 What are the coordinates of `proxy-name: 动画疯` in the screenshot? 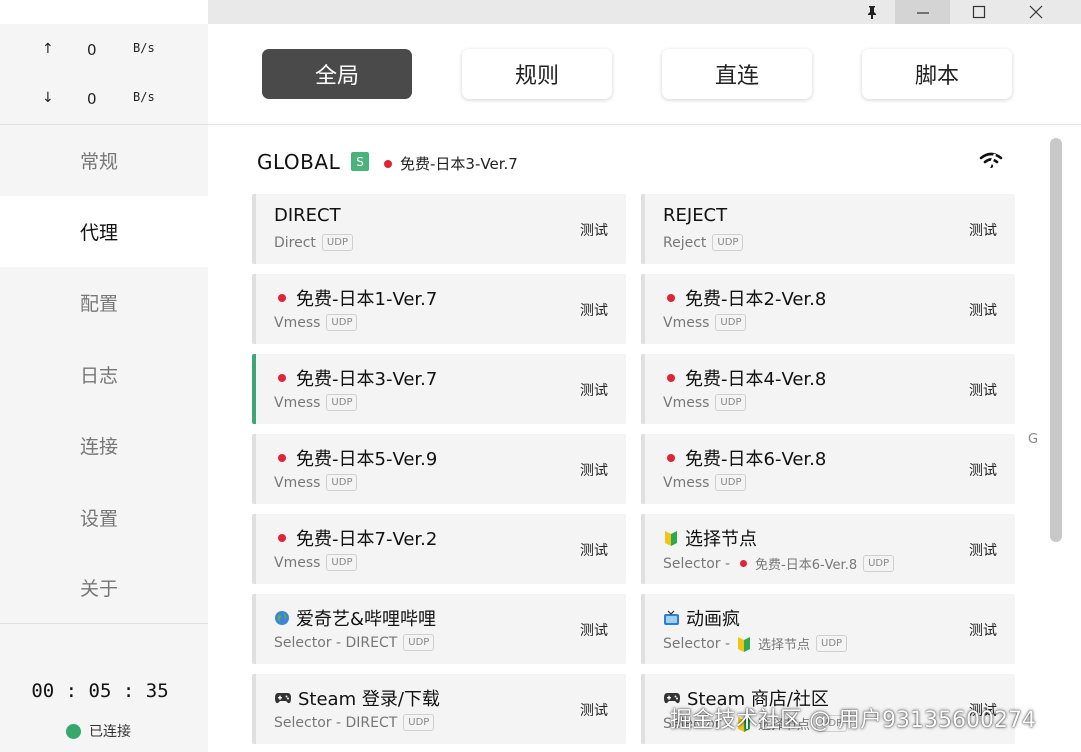 It's located at (713, 619).